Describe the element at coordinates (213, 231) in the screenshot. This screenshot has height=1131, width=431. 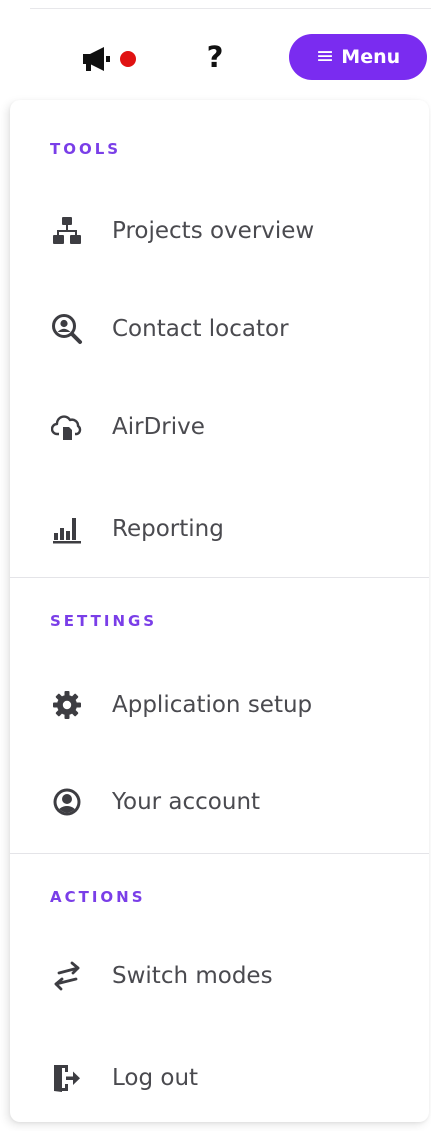
I see `menu-item-label: Projects overview` at that location.